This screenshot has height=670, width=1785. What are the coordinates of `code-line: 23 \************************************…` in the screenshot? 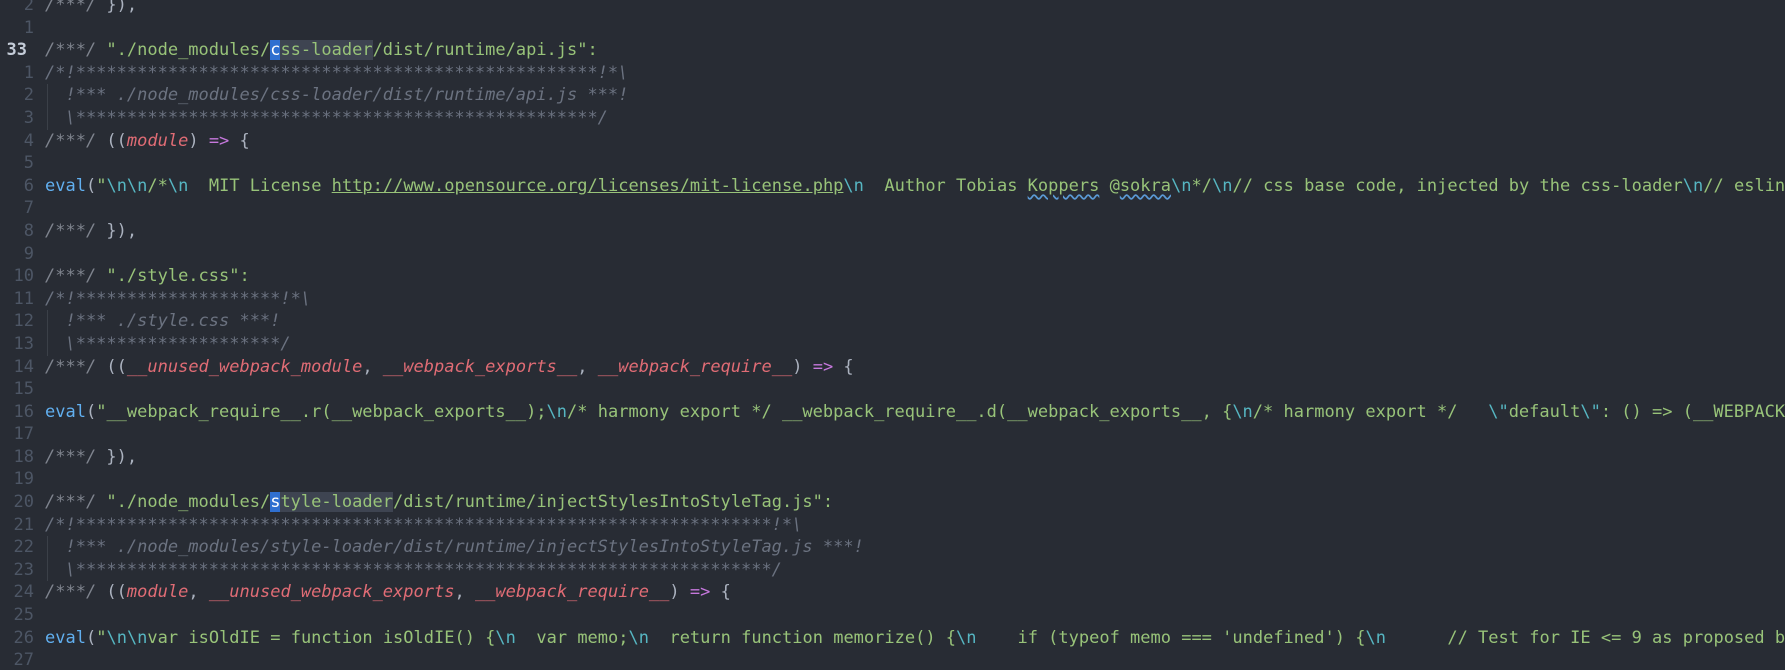 It's located at (892, 570).